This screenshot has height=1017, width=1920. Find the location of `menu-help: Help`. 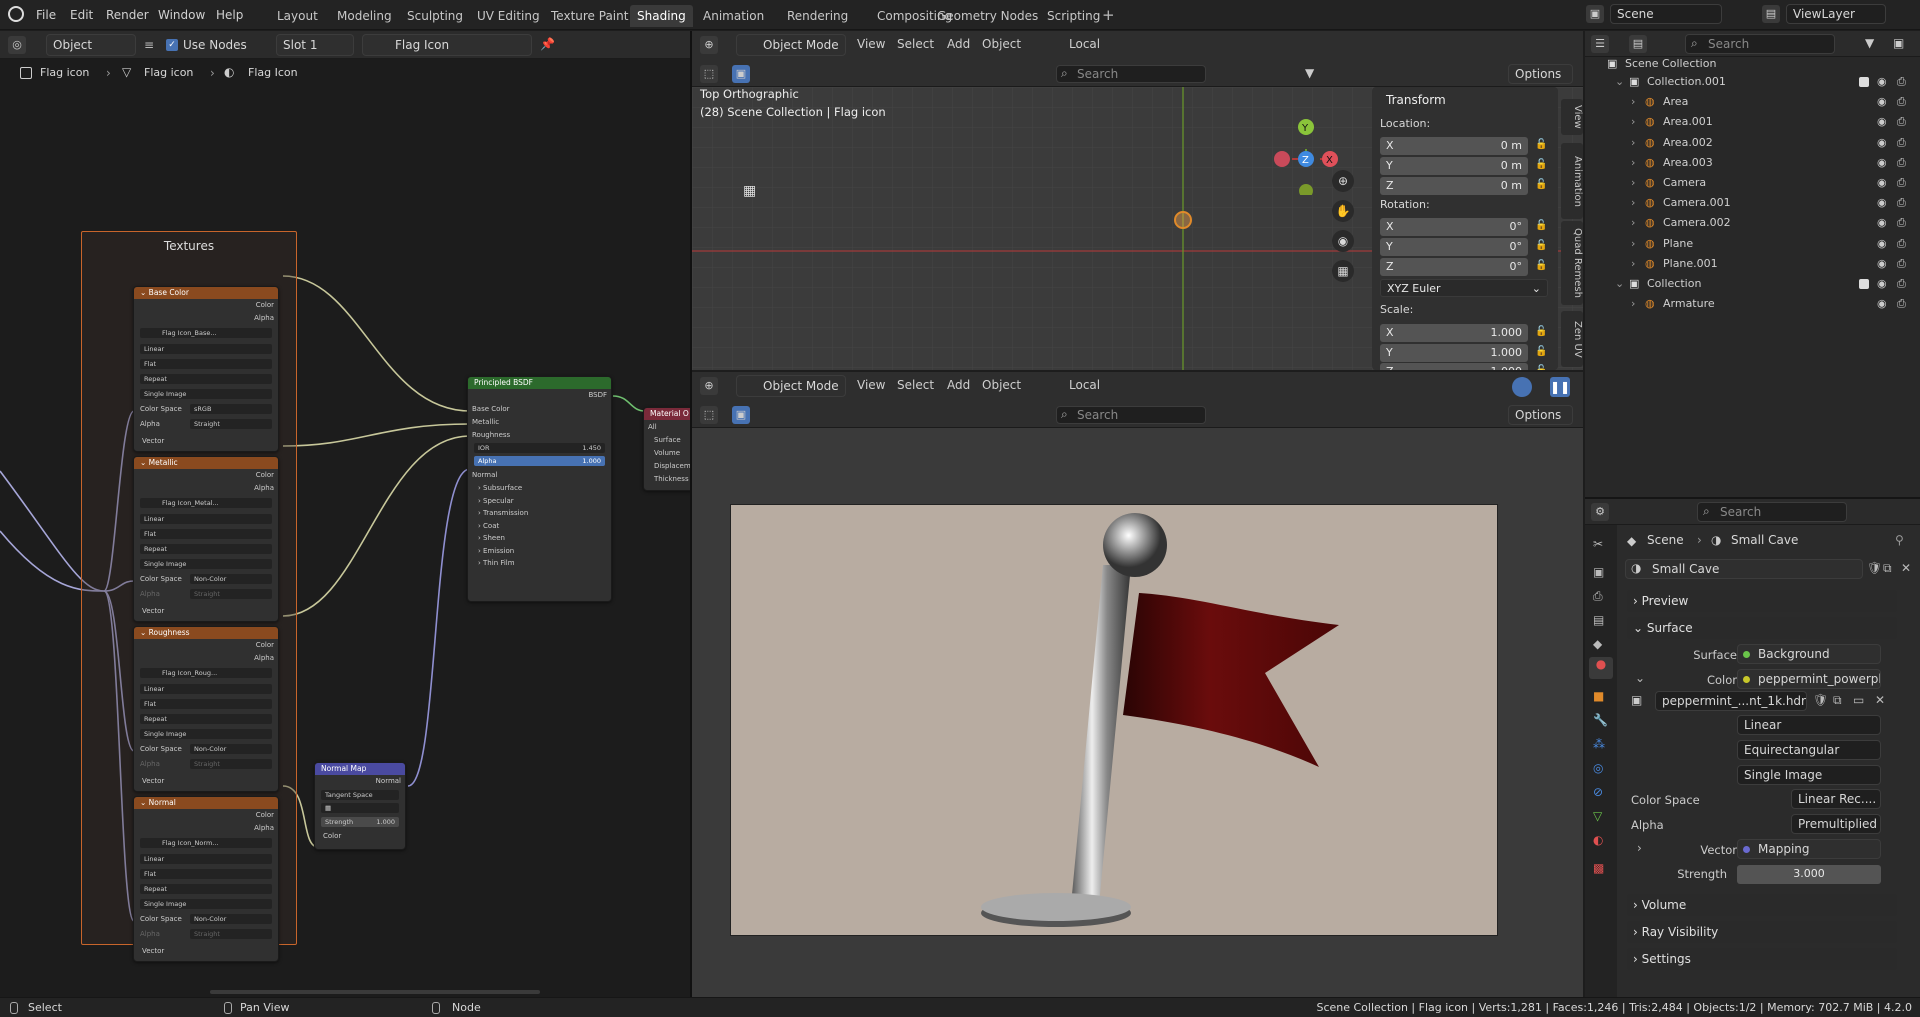

menu-help: Help is located at coordinates (229, 15).